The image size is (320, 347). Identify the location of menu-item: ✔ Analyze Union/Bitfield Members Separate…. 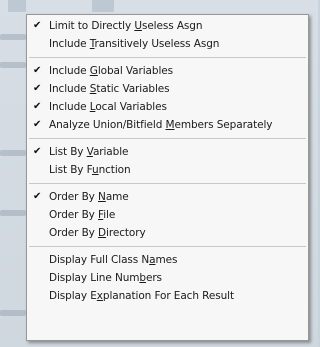
(167, 125).